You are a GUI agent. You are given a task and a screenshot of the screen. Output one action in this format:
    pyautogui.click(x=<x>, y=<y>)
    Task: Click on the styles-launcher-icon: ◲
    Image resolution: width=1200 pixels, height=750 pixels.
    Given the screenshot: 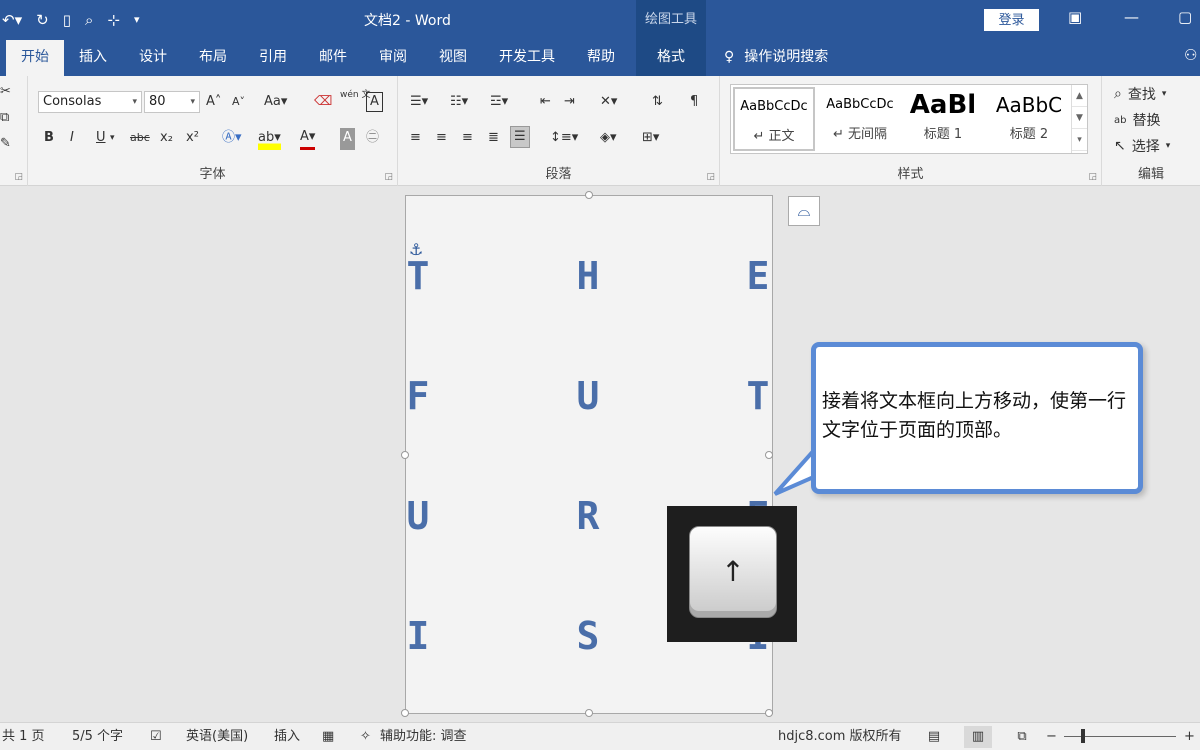 What is the action you would take?
    pyautogui.click(x=1092, y=177)
    